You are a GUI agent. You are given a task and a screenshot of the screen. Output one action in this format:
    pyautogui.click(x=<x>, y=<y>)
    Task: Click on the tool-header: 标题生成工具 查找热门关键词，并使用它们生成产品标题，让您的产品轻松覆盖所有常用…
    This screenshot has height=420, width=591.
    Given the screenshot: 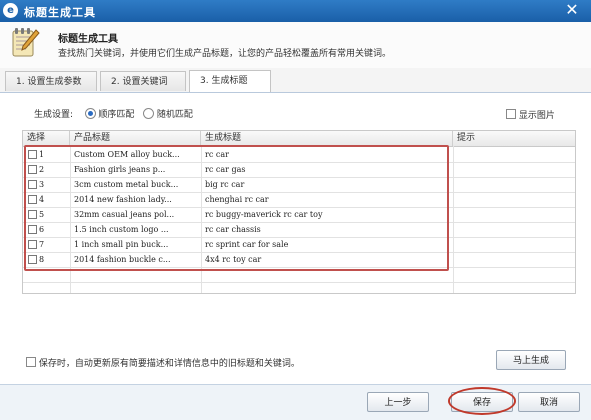 What is the action you would take?
    pyautogui.click(x=295, y=45)
    